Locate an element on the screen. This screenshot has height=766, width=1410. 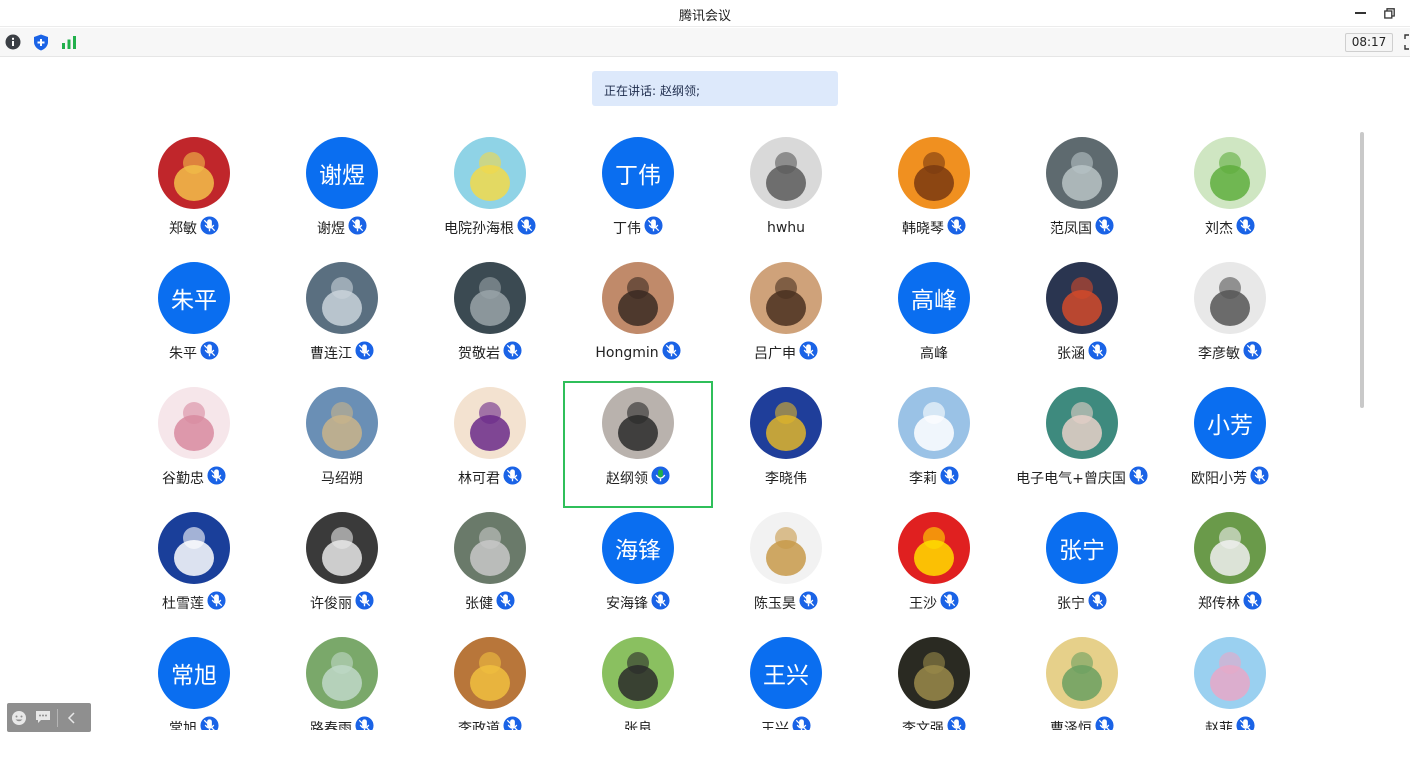
participant-tile: 路春雨 is located at coordinates (342, 681).